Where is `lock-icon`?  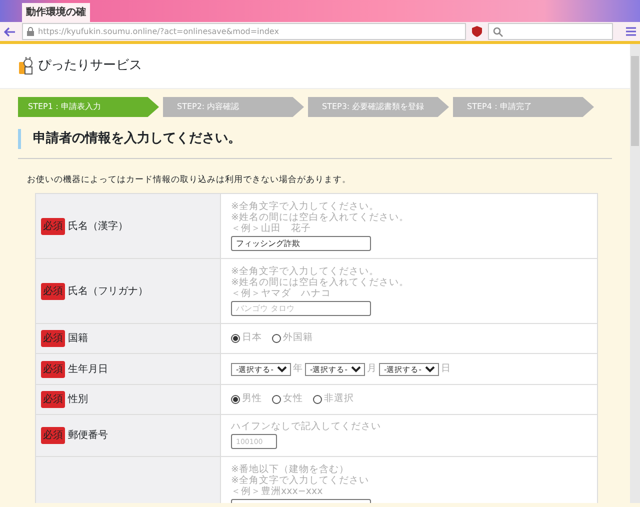 lock-icon is located at coordinates (30, 31).